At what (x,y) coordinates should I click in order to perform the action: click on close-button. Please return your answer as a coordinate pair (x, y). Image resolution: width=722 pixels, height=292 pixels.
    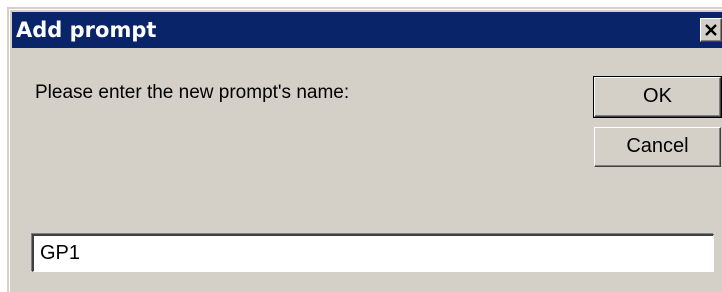
    Looking at the image, I should click on (711, 30).